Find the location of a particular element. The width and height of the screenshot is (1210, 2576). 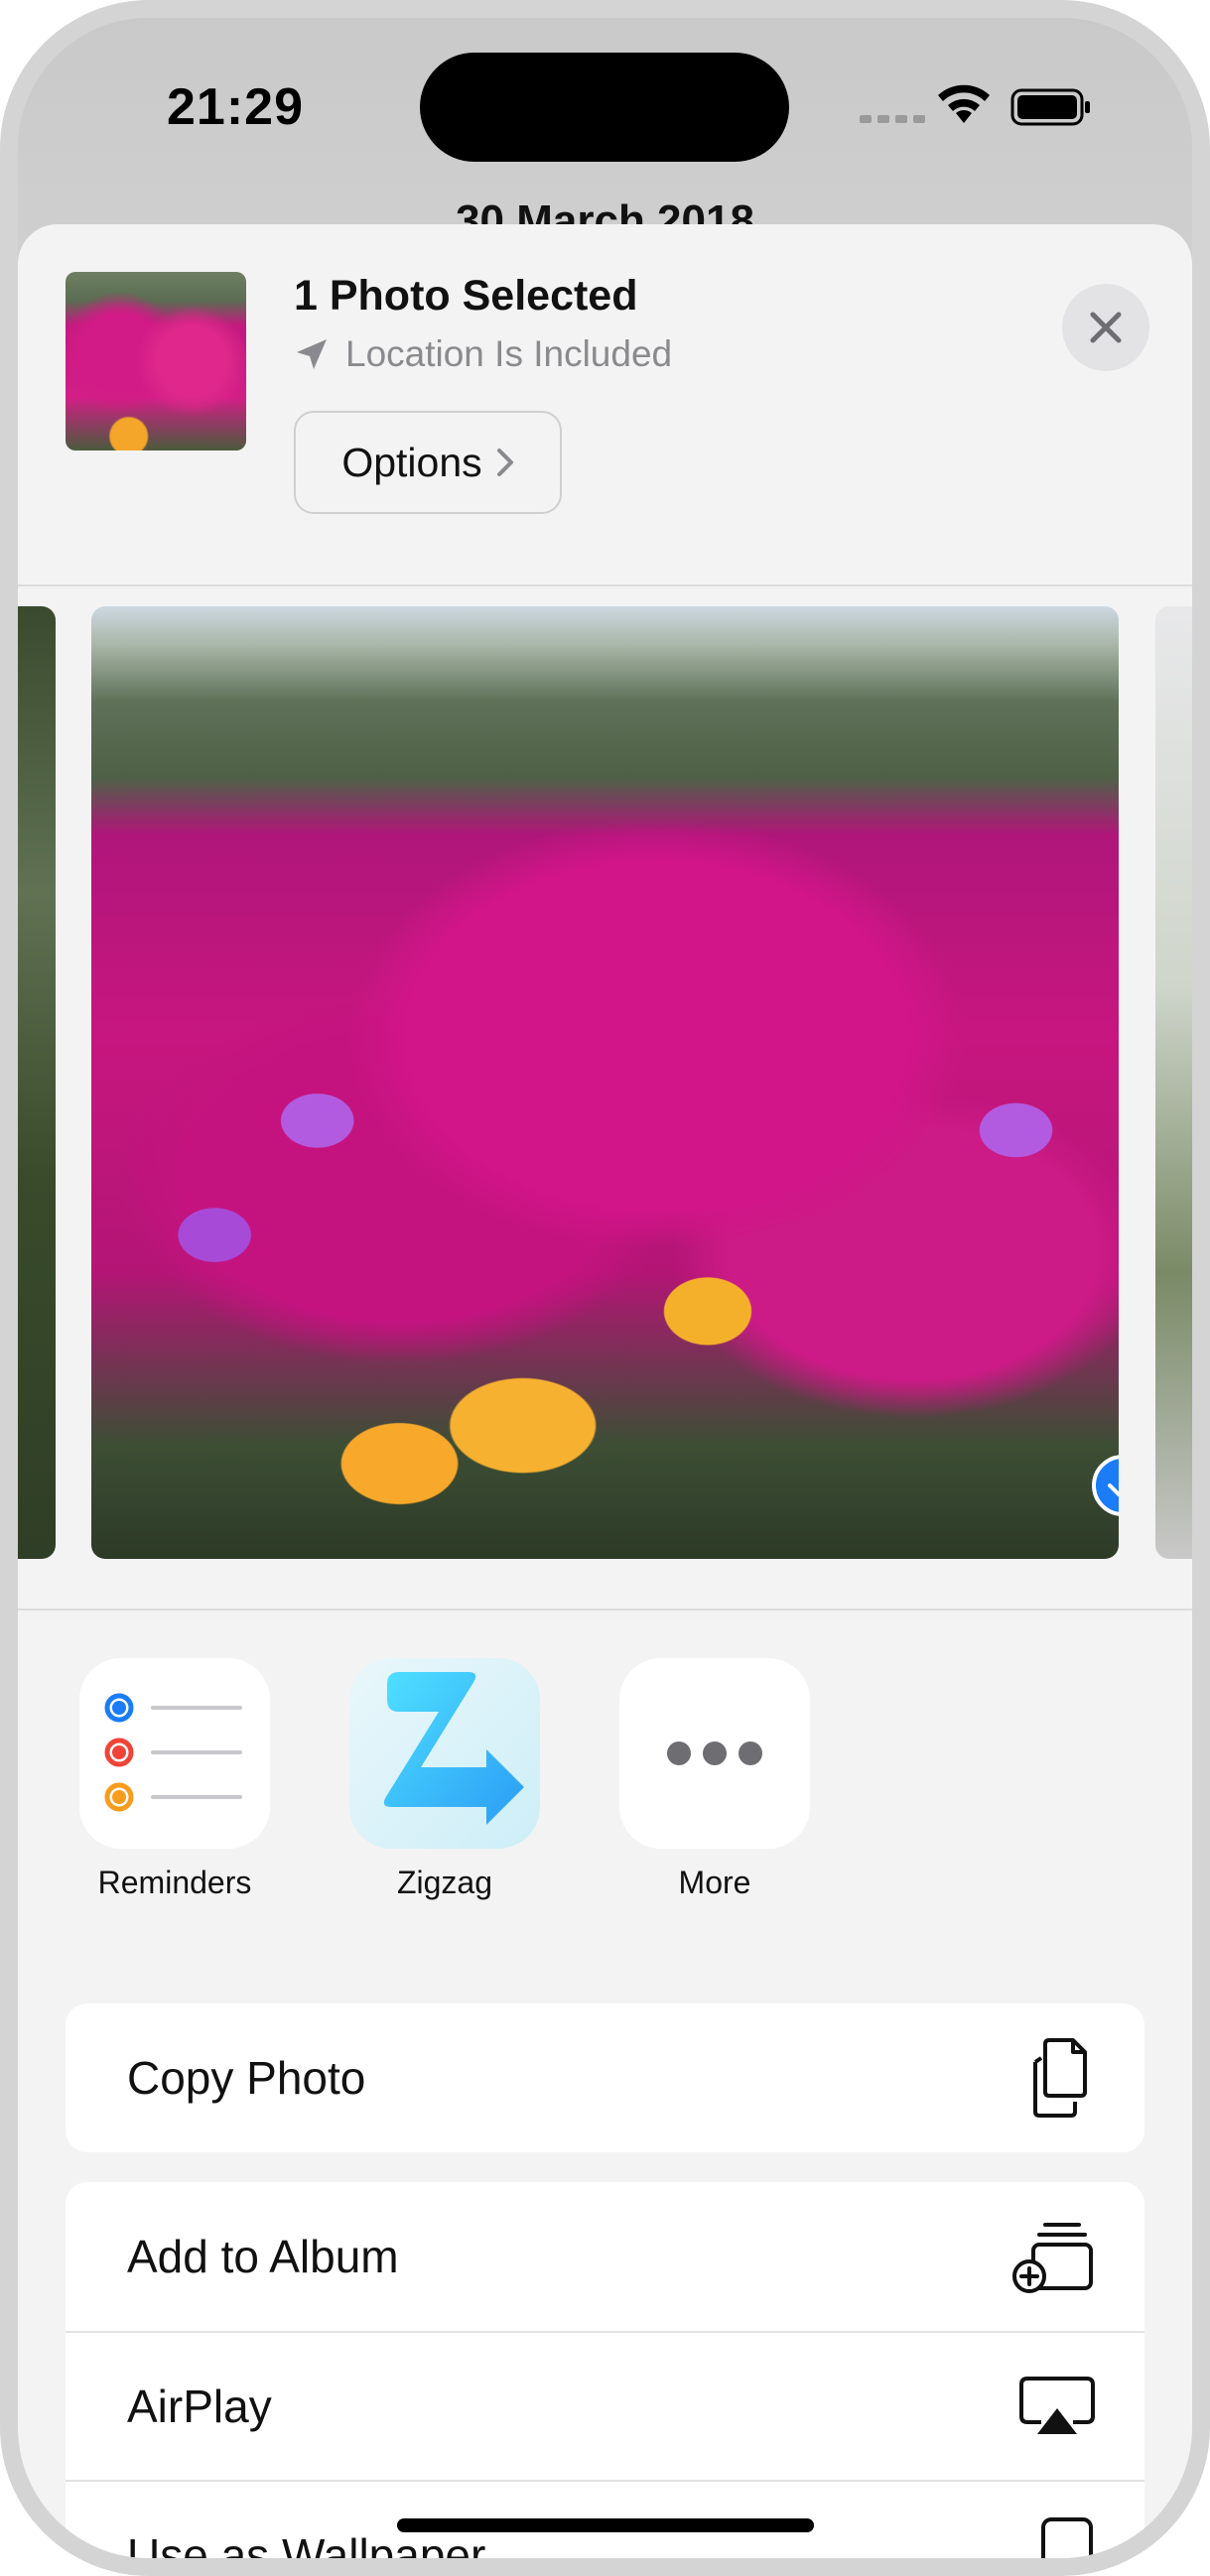

app-zigzag: Zigzag is located at coordinates (445, 1780).